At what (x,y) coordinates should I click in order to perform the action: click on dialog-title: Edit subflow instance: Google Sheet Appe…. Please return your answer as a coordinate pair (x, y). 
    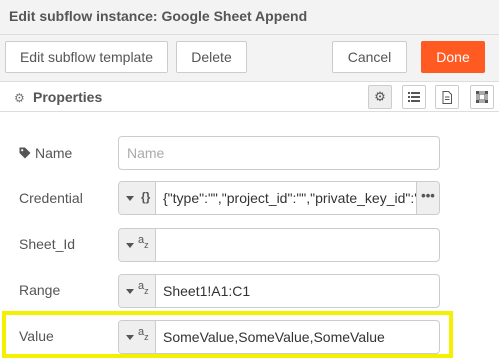
    Looking at the image, I should click on (158, 16).